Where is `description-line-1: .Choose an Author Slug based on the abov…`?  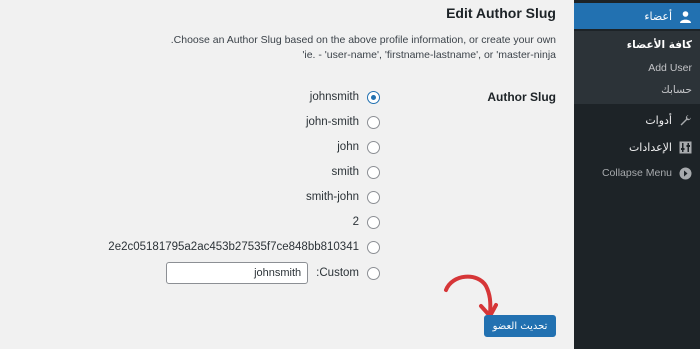 description-line-1: .Choose an Author Slug based on the abov… is located at coordinates (363, 40).